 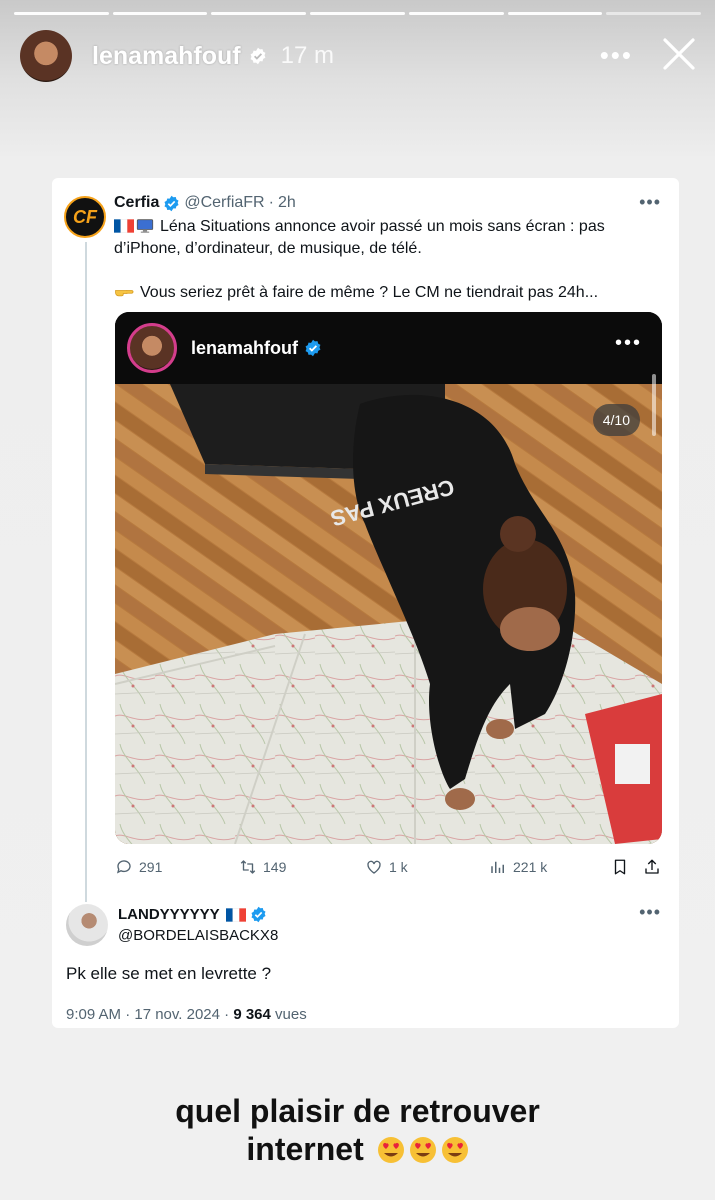 I want to click on retweet-action: 149, so click(x=262, y=867).